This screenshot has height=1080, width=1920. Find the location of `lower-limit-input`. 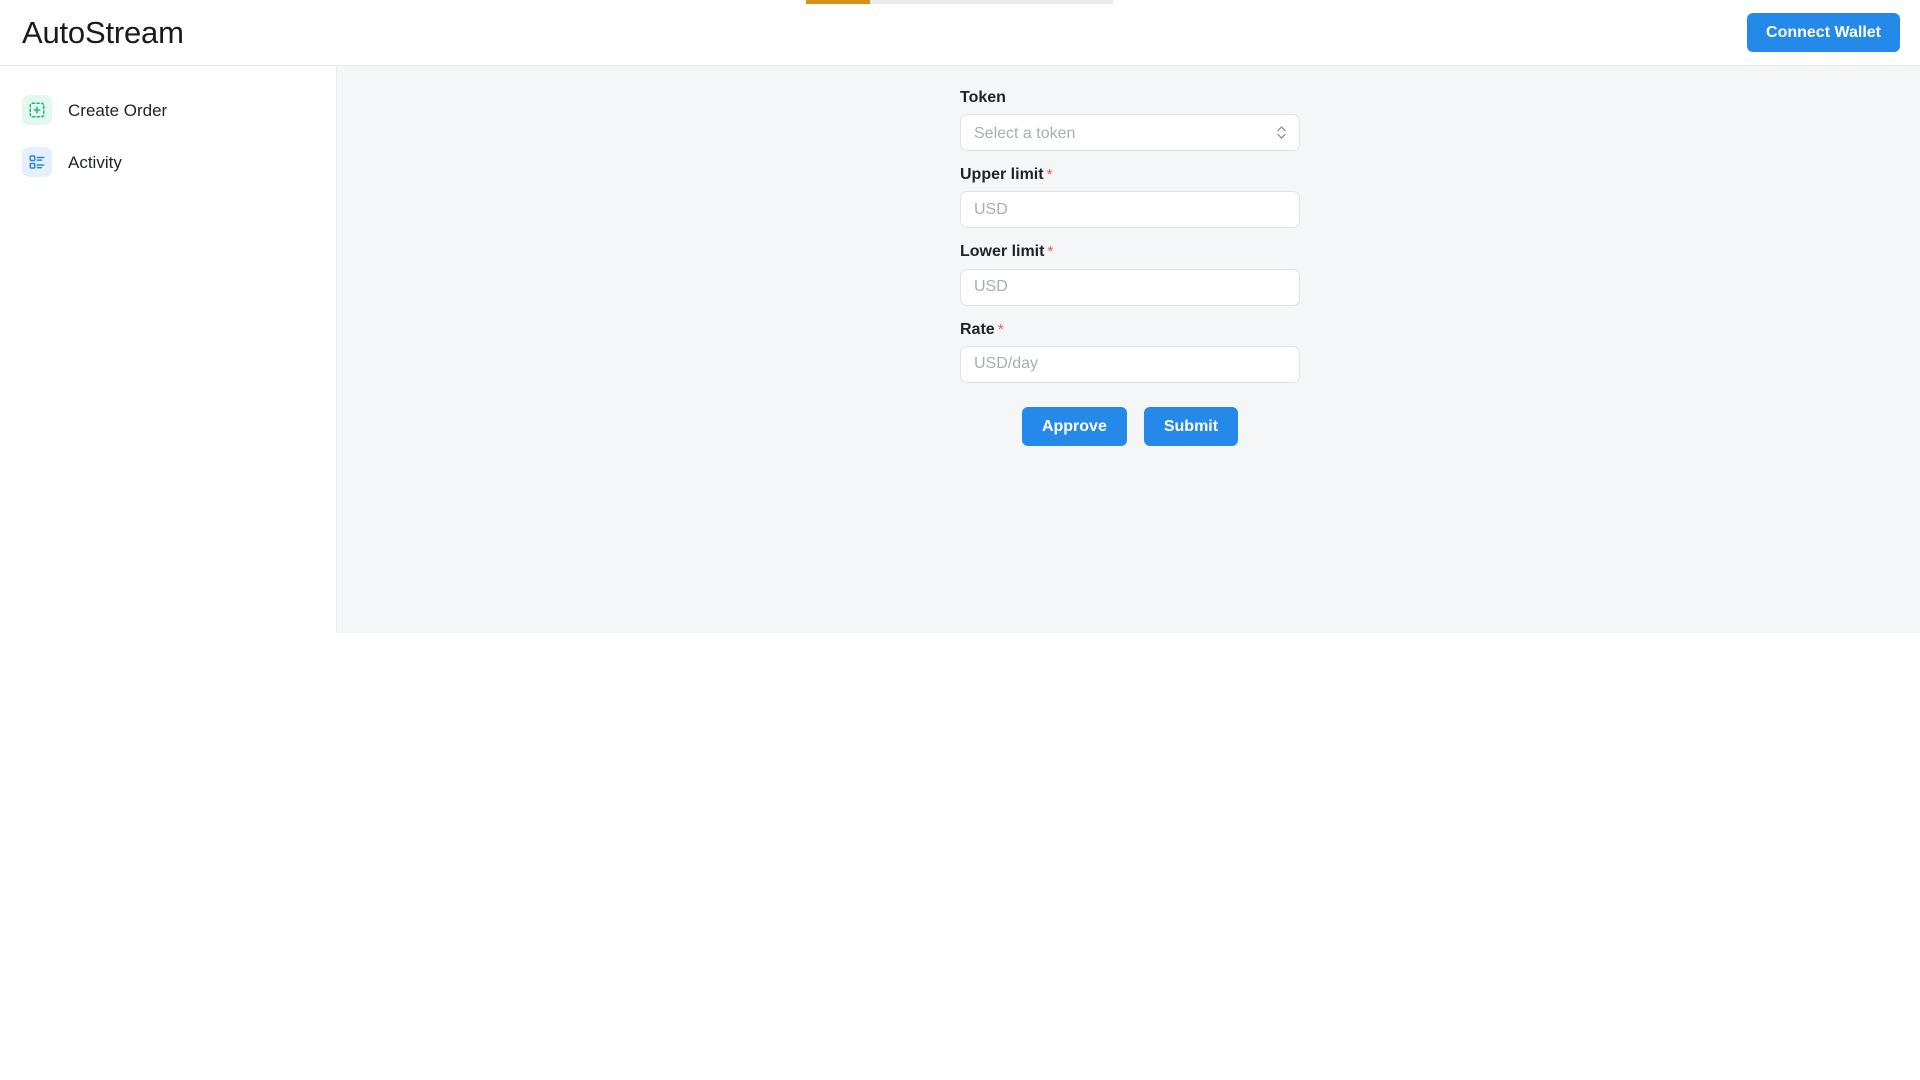

lower-limit-input is located at coordinates (1130, 287).